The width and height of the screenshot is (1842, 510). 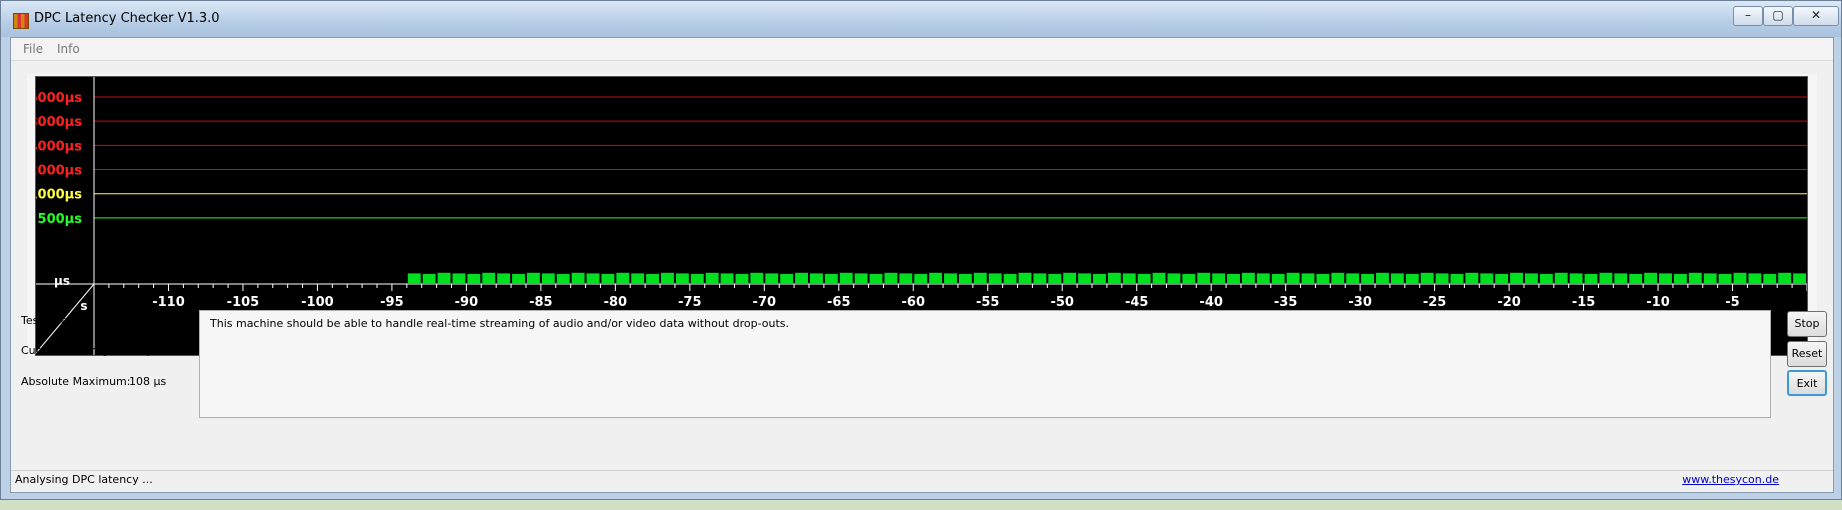 I want to click on level-label: 8000µs, so click(x=59, y=122).